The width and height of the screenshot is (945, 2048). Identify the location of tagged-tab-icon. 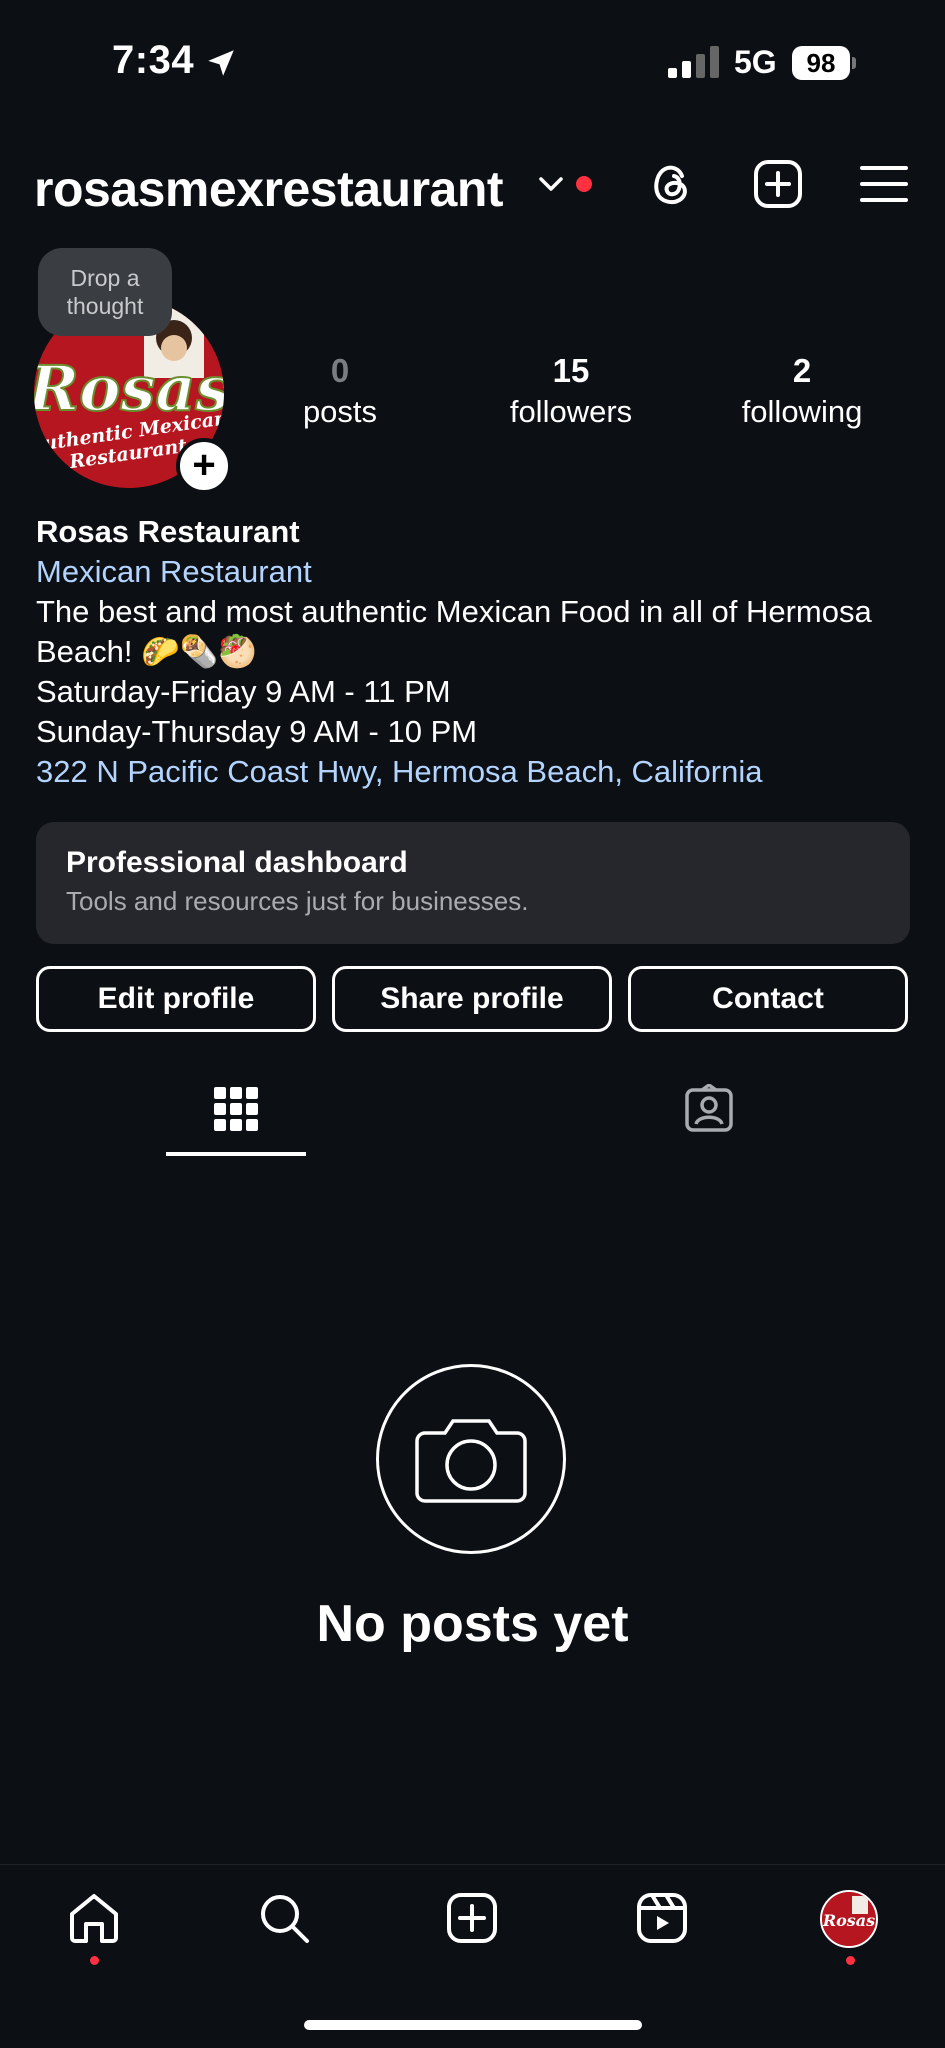
(709, 1109).